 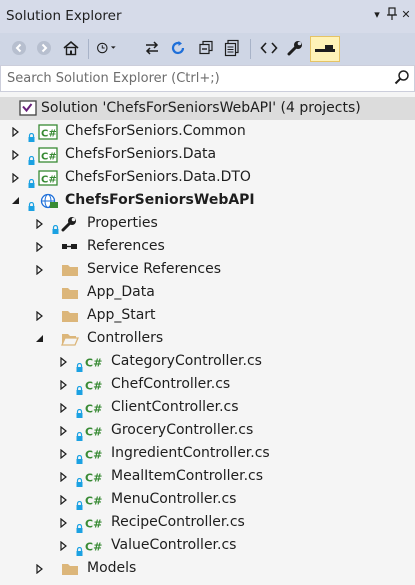 What do you see at coordinates (295, 48) in the screenshot?
I see `properties-wrench-icon` at bounding box center [295, 48].